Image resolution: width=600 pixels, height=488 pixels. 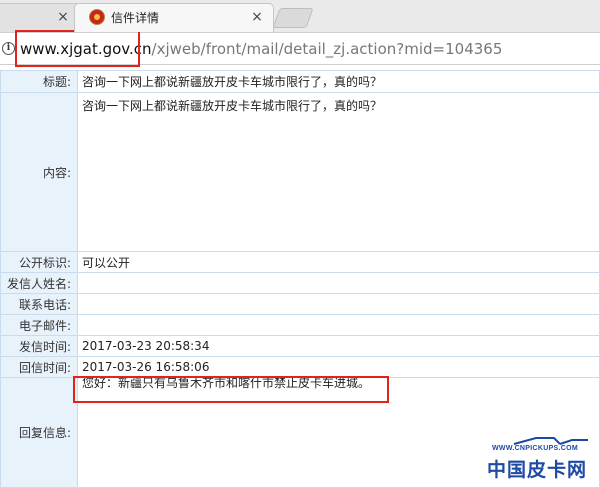 I want to click on table-row: 电子邮件:, so click(x=300, y=325).